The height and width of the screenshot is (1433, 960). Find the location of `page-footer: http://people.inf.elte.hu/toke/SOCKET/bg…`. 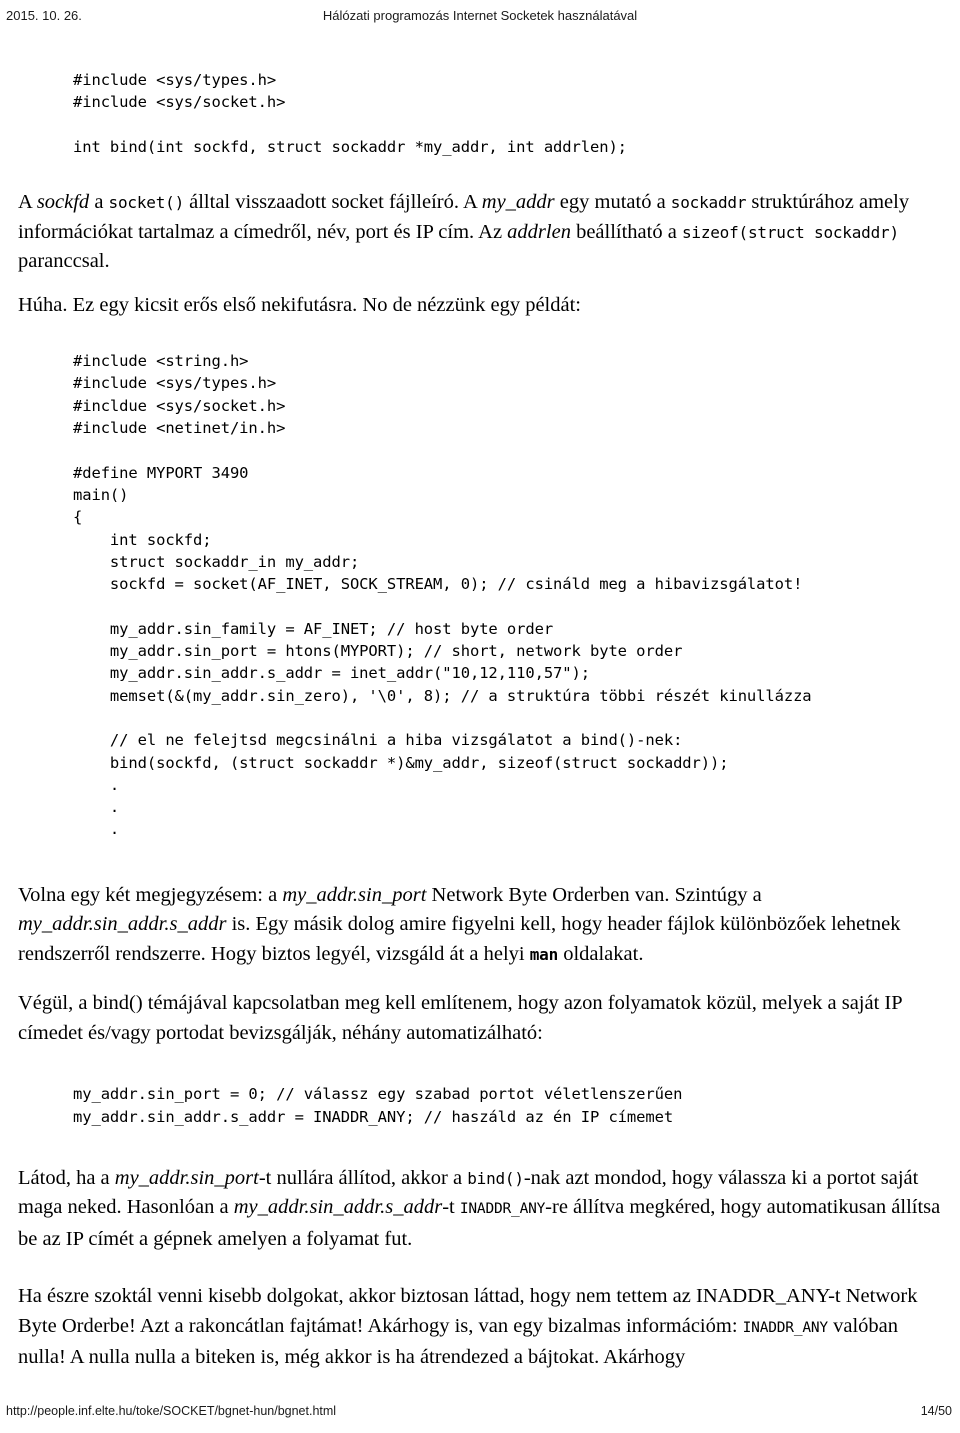

page-footer: http://people.inf.elte.hu/toke/SOCKET/bg… is located at coordinates (480, 1413).